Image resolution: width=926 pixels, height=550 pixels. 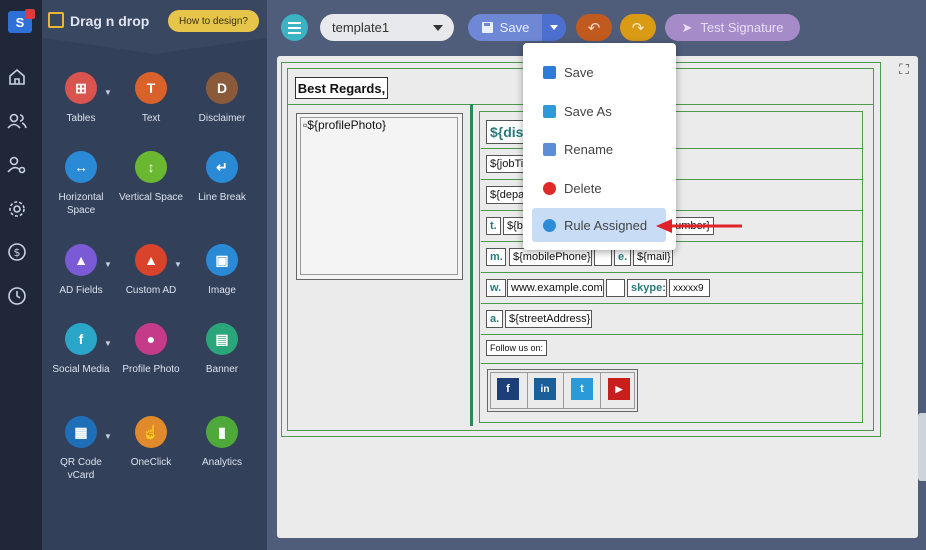 What do you see at coordinates (606, 225) in the screenshot?
I see `menu-item-label: Rule Assigned` at bounding box center [606, 225].